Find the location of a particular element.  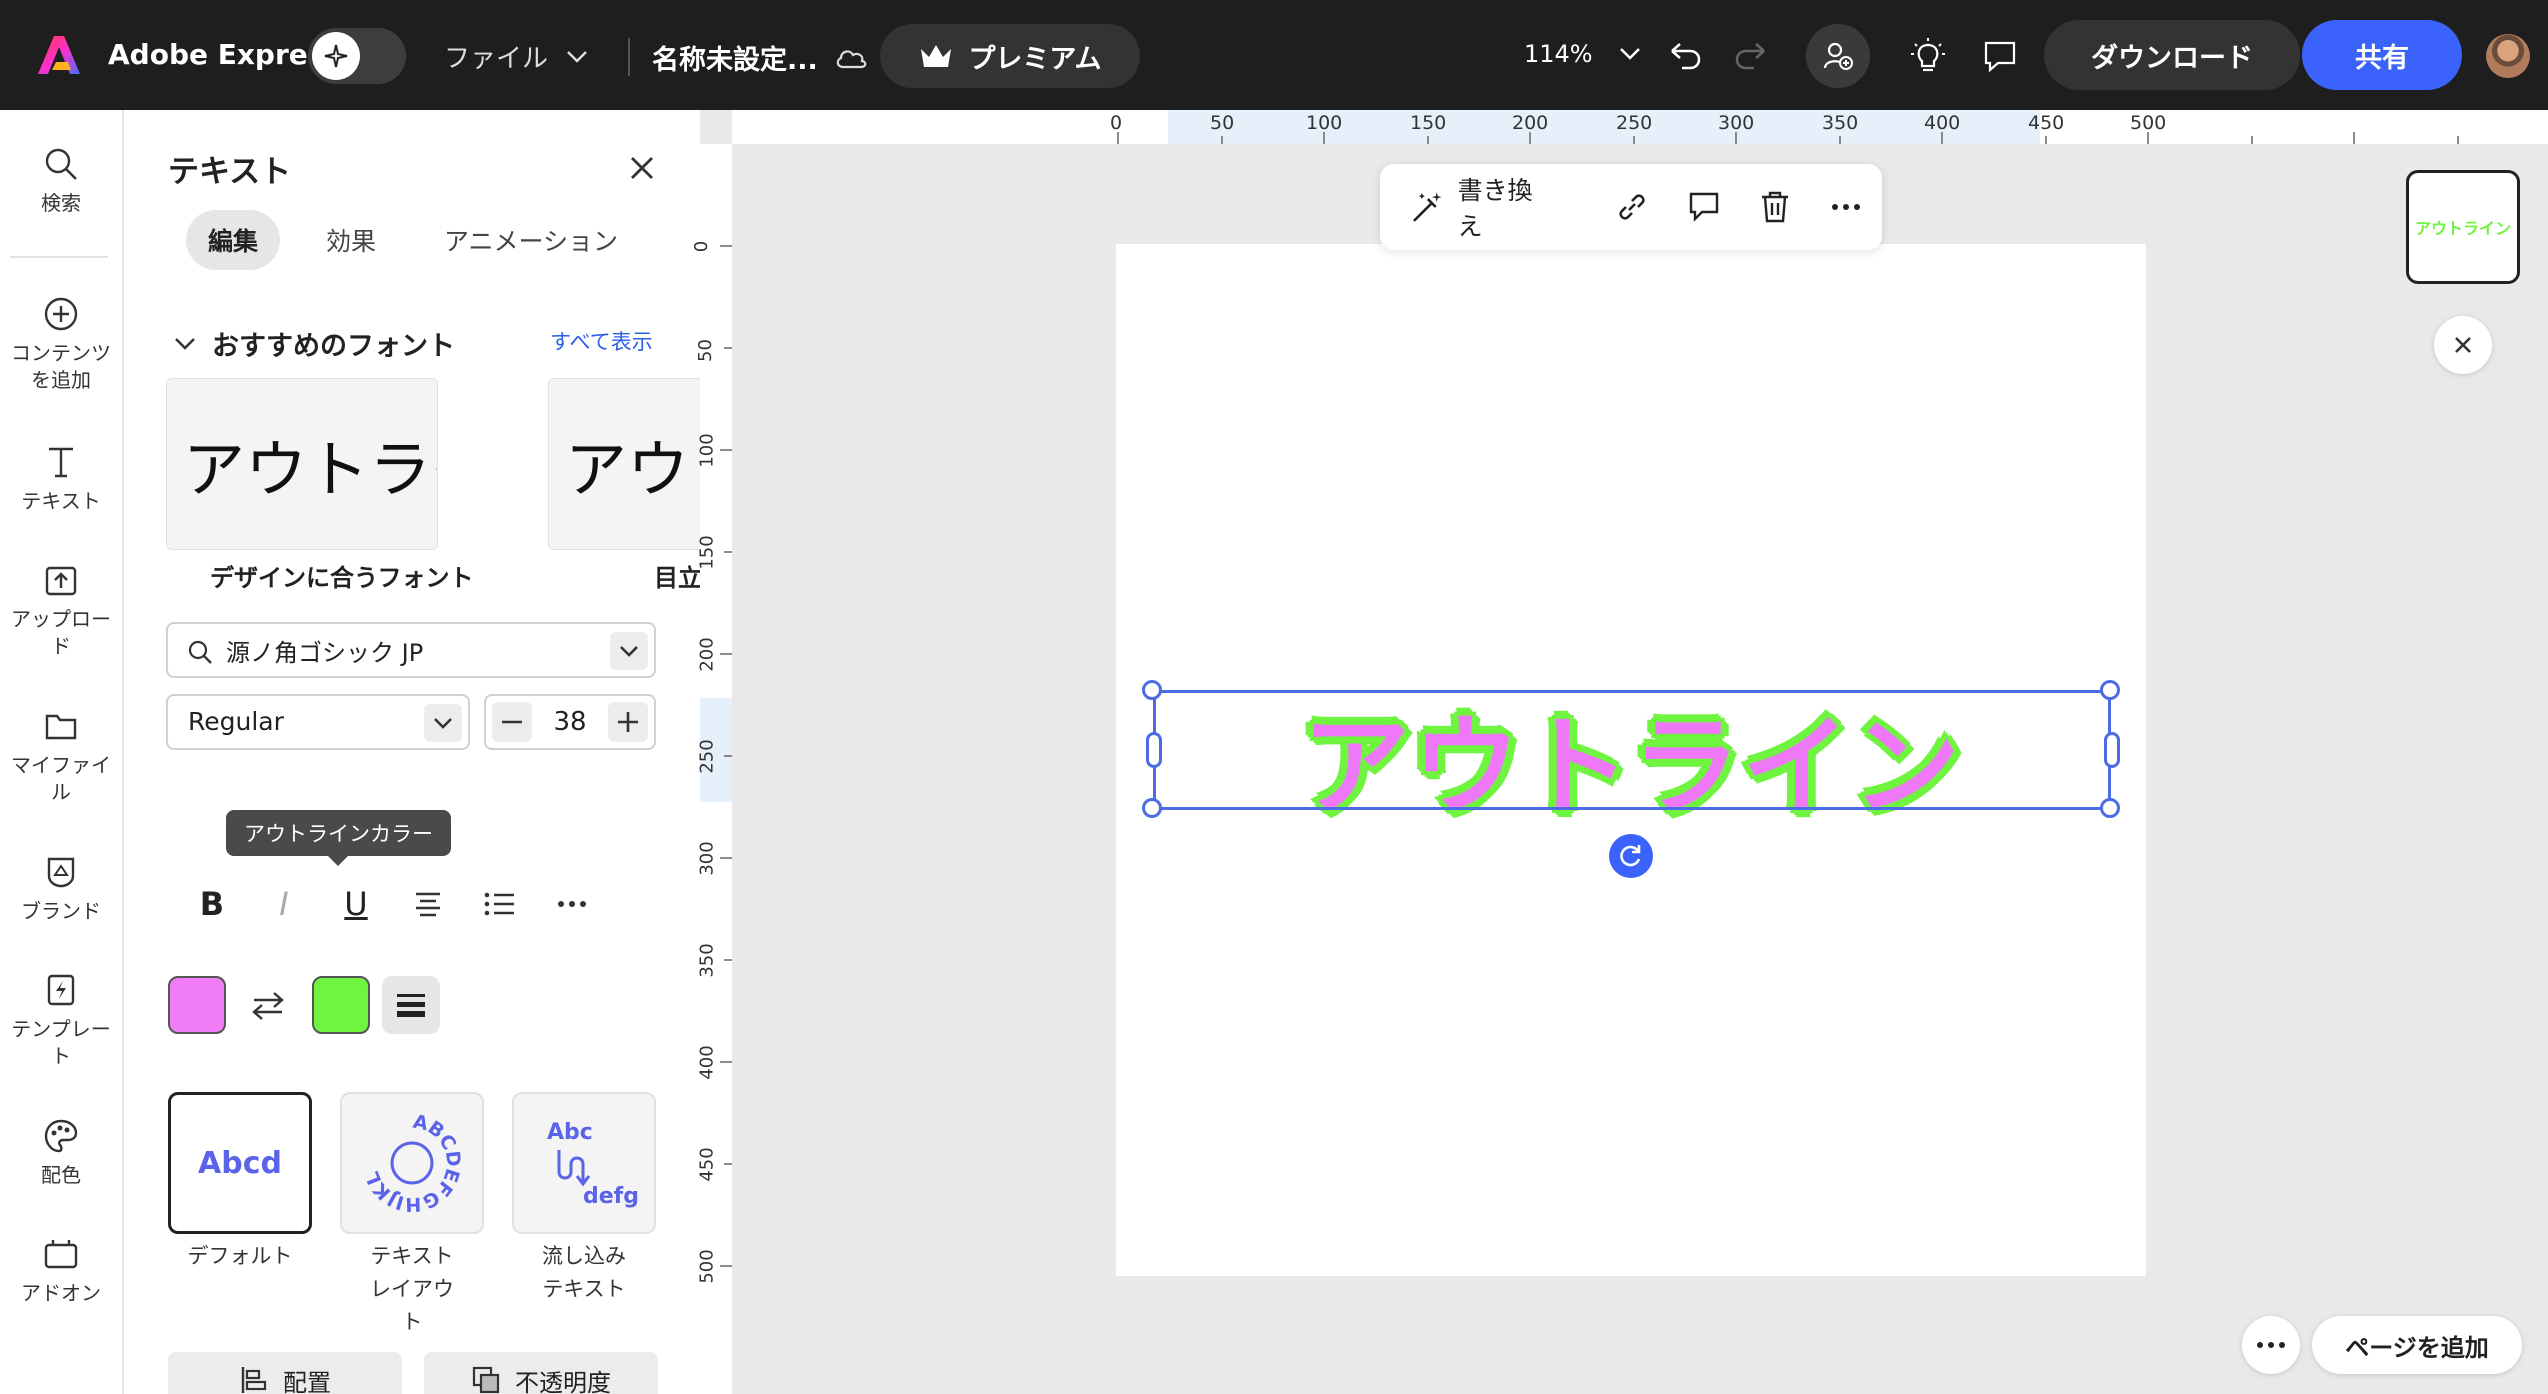

rail-item-upload: アップロード is located at coordinates (61, 611).